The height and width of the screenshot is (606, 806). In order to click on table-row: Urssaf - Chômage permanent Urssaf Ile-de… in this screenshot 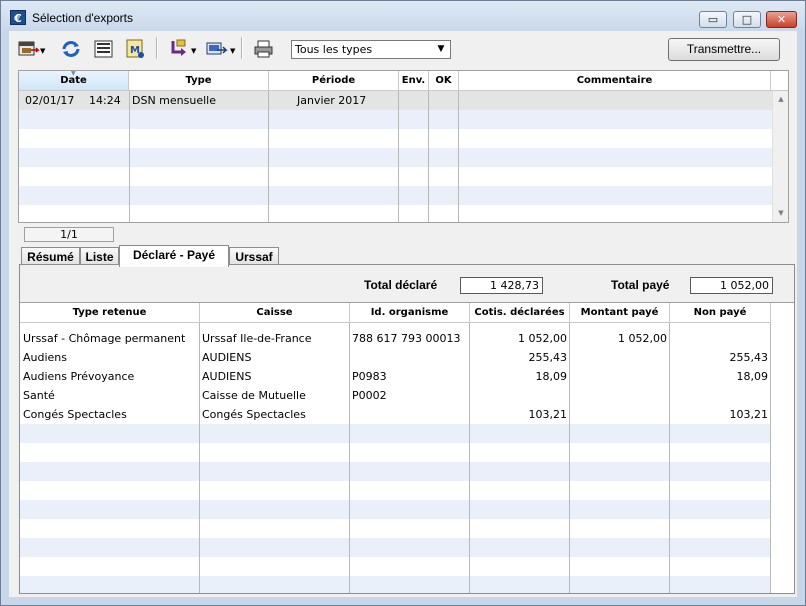, I will do `click(395, 338)`.